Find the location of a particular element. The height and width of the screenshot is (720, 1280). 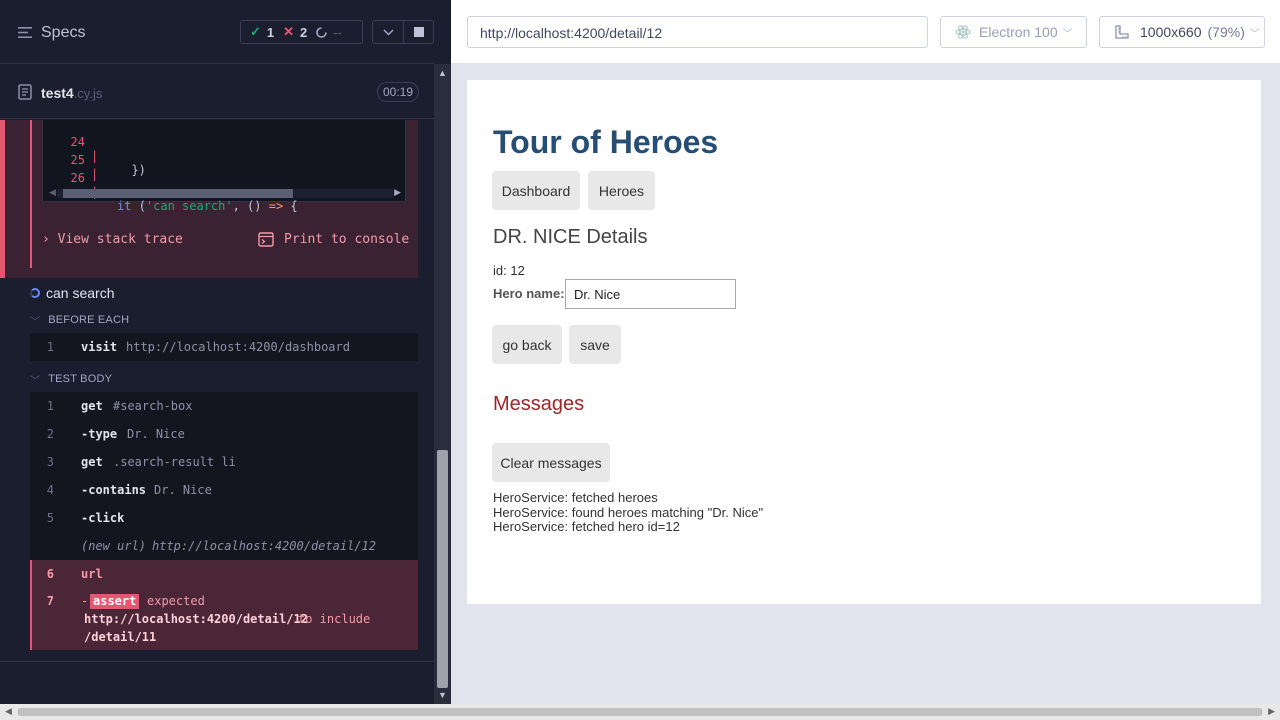

message-item: HeroService: fetched hero id=12 is located at coordinates (586, 526).